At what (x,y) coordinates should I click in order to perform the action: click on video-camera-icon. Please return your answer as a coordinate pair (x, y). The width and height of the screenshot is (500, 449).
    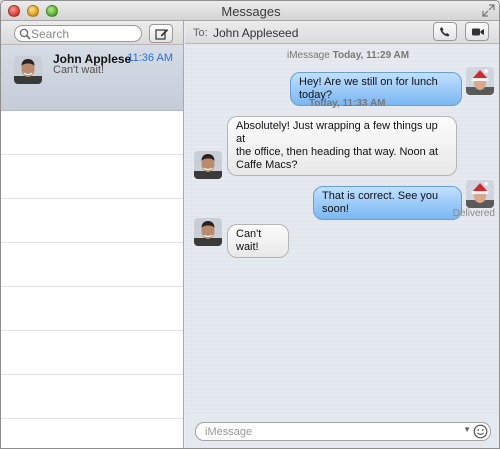
    Looking at the image, I should click on (478, 32).